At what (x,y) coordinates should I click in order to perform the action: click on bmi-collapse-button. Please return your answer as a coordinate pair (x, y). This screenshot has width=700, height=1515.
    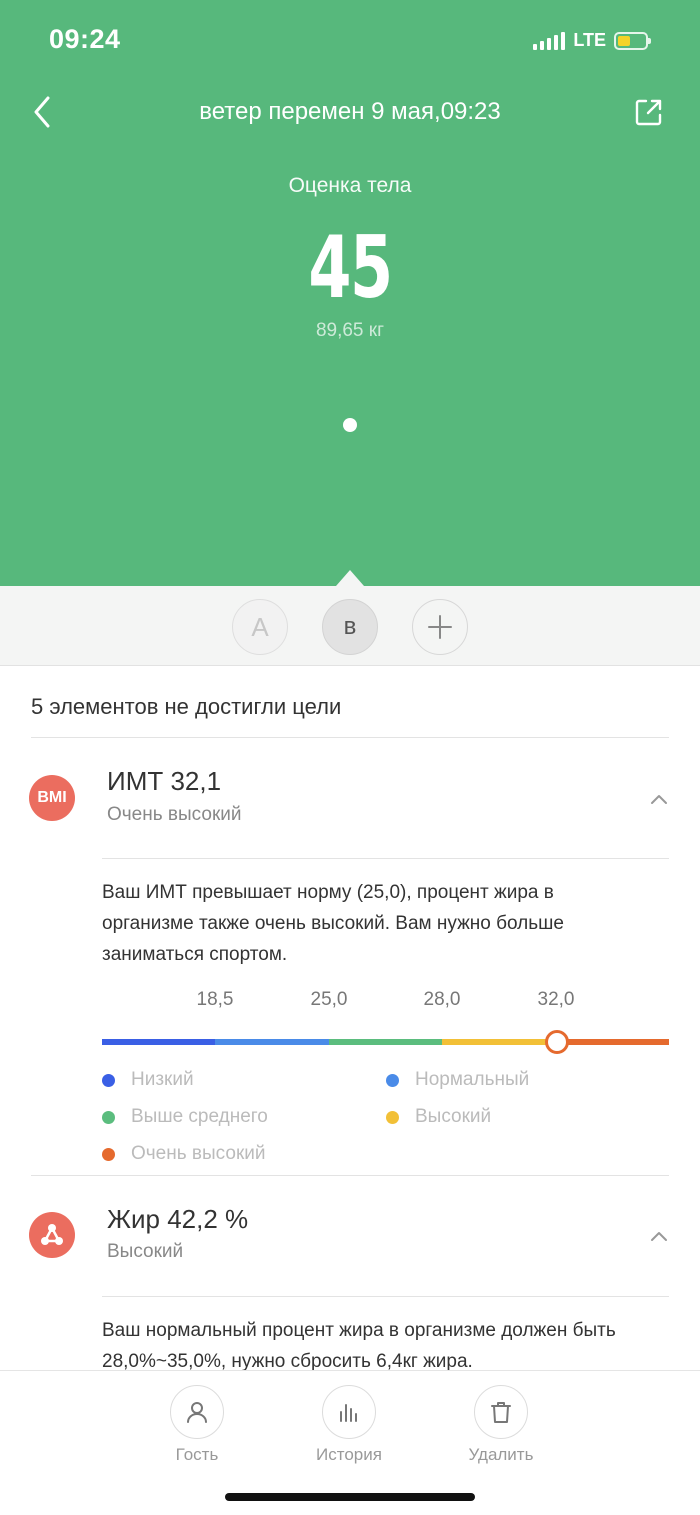
    Looking at the image, I should click on (659, 799).